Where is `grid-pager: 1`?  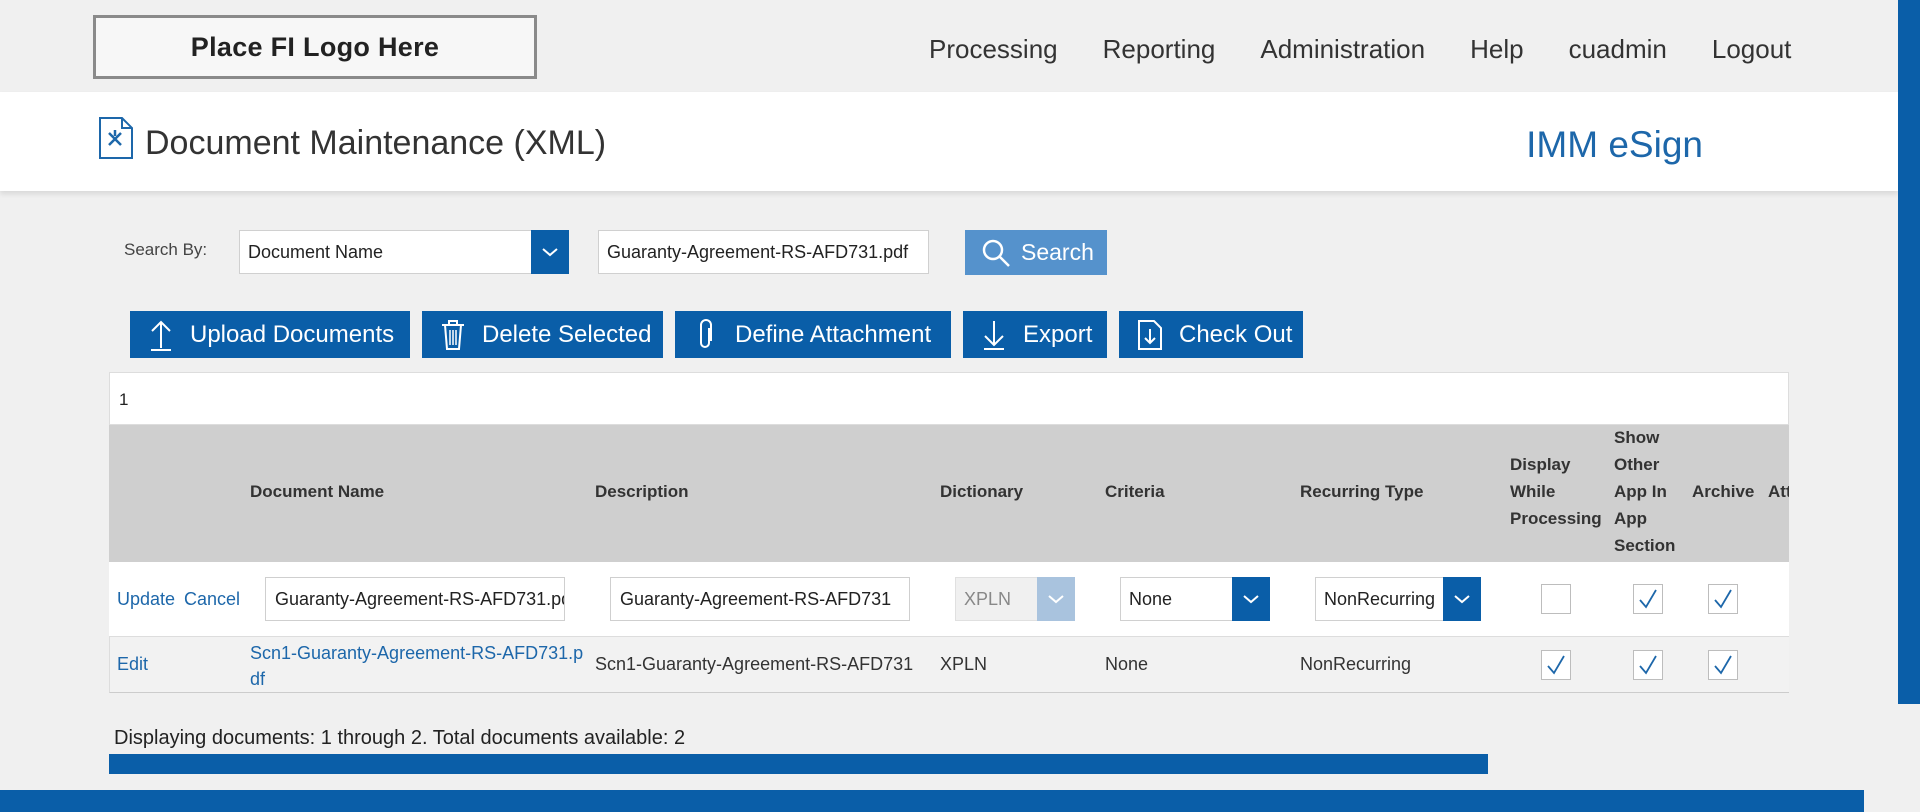
grid-pager: 1 is located at coordinates (949, 398).